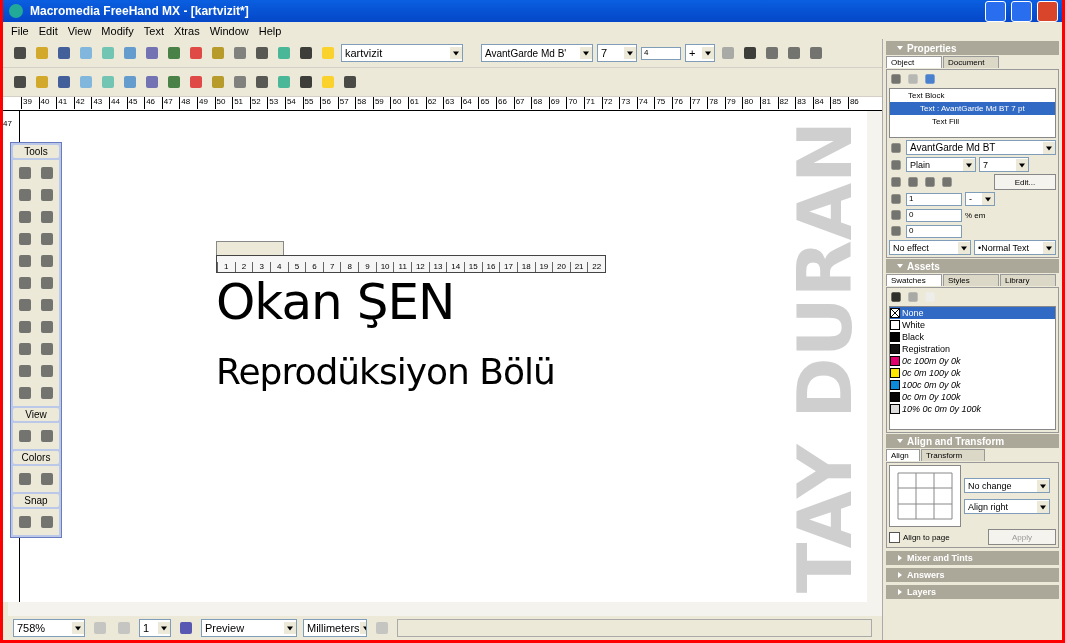 Image resolution: width=1065 pixels, height=643 pixels. What do you see at coordinates (934, 199) in the screenshot?
I see `leading-field: 1` at bounding box center [934, 199].